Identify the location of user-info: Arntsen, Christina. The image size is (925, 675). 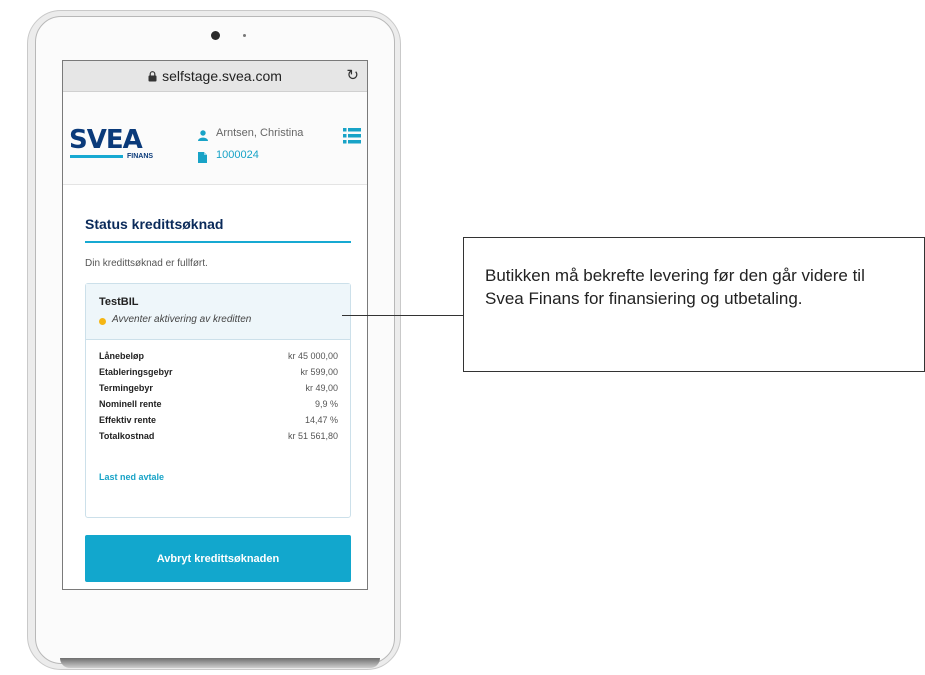
(251, 134).